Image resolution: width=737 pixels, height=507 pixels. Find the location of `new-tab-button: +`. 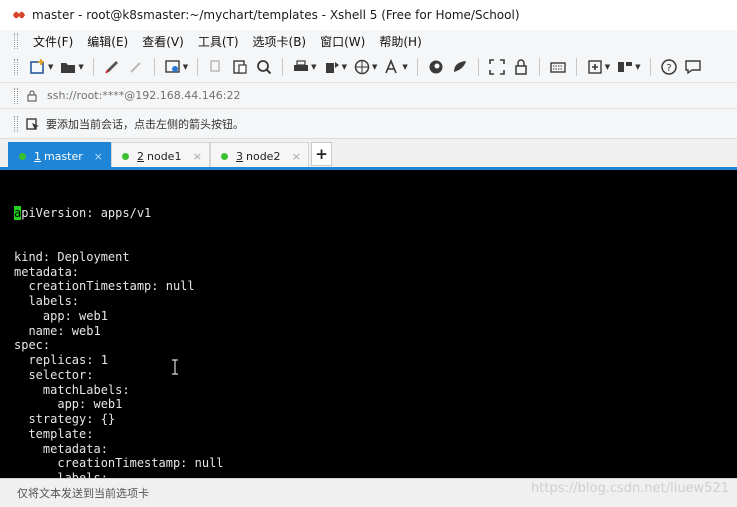

new-tab-button: + is located at coordinates (321, 154).